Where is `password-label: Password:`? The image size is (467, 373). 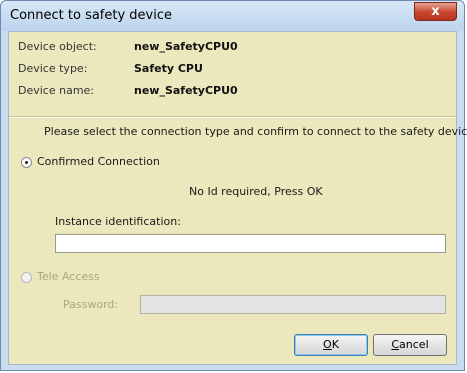 password-label: Password: is located at coordinates (91, 304).